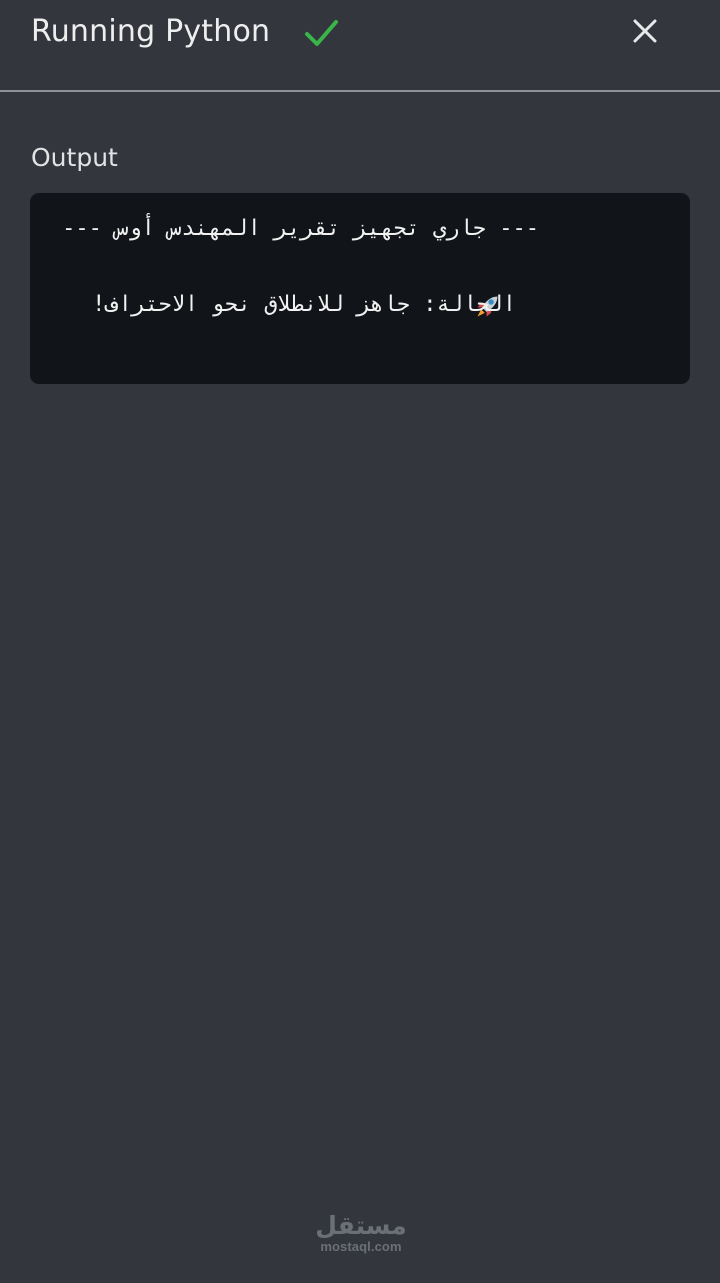  I want to click on watermark-arabic-logo: مستقل, so click(361, 1225).